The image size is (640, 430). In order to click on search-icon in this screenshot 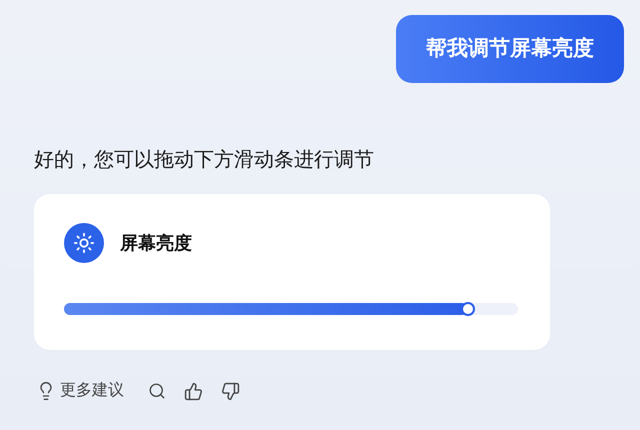, I will do `click(157, 391)`.